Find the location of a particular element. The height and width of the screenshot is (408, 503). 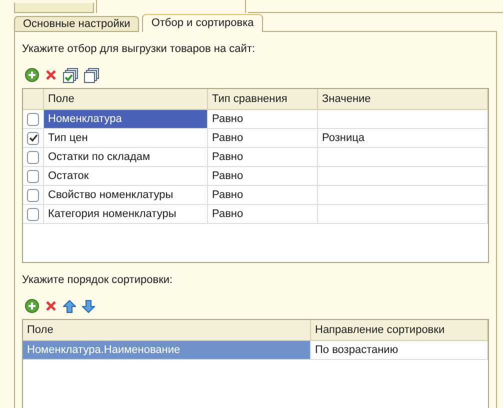

table-cell: Свойство номенклатуры is located at coordinates (126, 195).